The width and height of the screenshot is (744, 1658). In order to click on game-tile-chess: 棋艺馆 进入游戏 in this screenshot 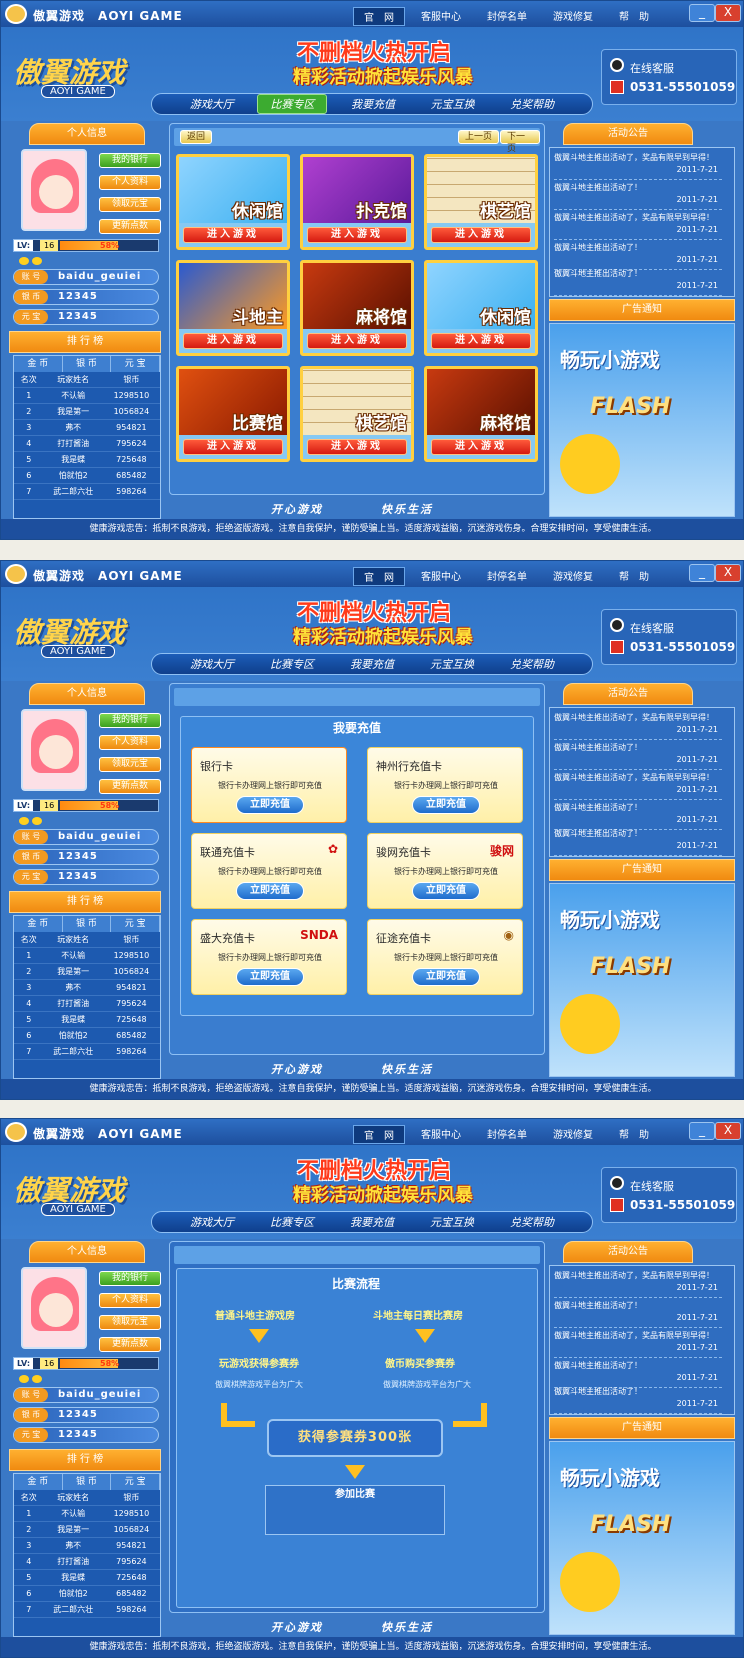, I will do `click(481, 202)`.